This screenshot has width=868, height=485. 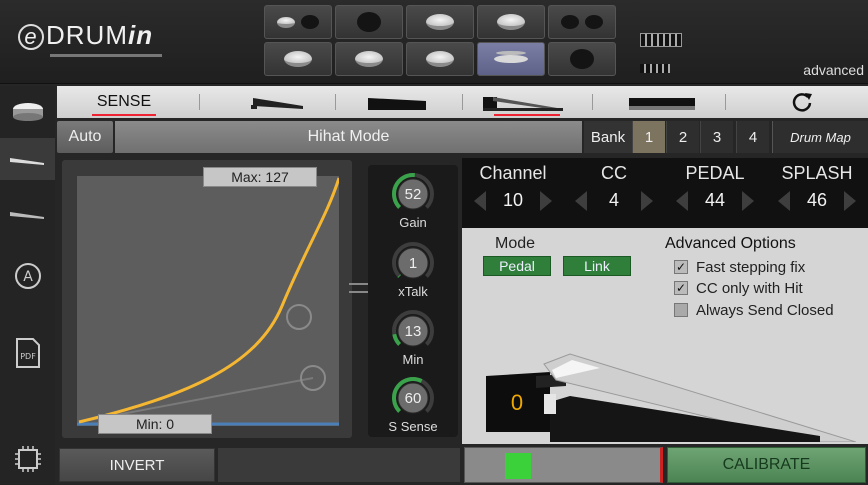 What do you see at coordinates (665, 193) in the screenshot?
I see `midi-settings: Channel 10 CC 4 PEDAL 44 SPLASH 46` at bounding box center [665, 193].